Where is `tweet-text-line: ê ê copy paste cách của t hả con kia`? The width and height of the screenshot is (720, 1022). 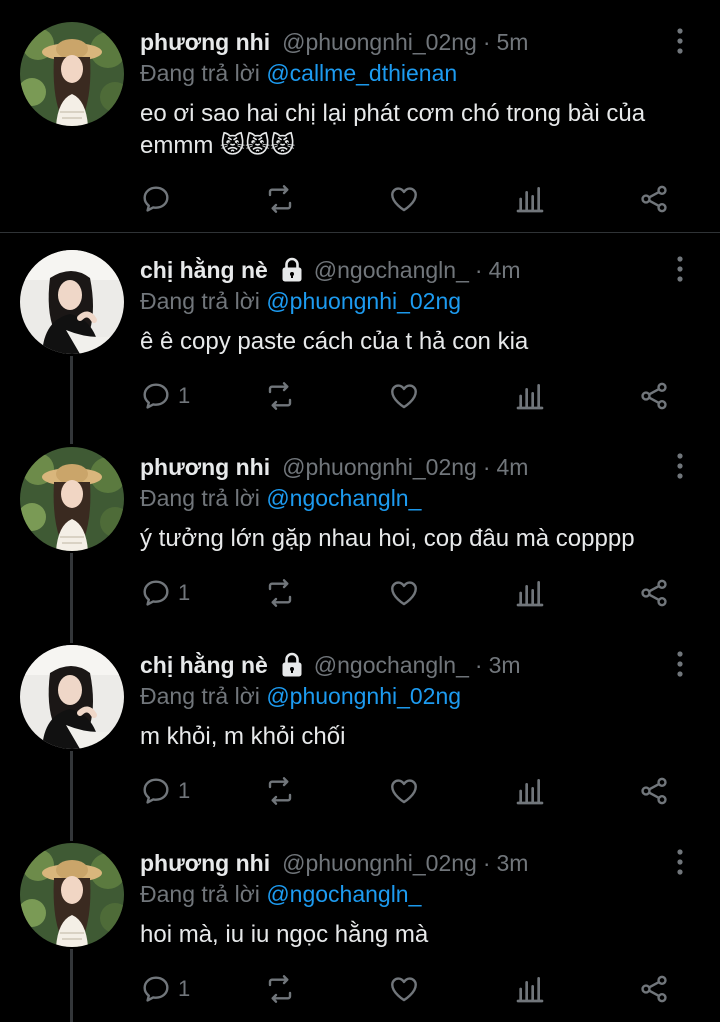 tweet-text-line: ê ê copy paste cách của t hả con kia is located at coordinates (334, 341).